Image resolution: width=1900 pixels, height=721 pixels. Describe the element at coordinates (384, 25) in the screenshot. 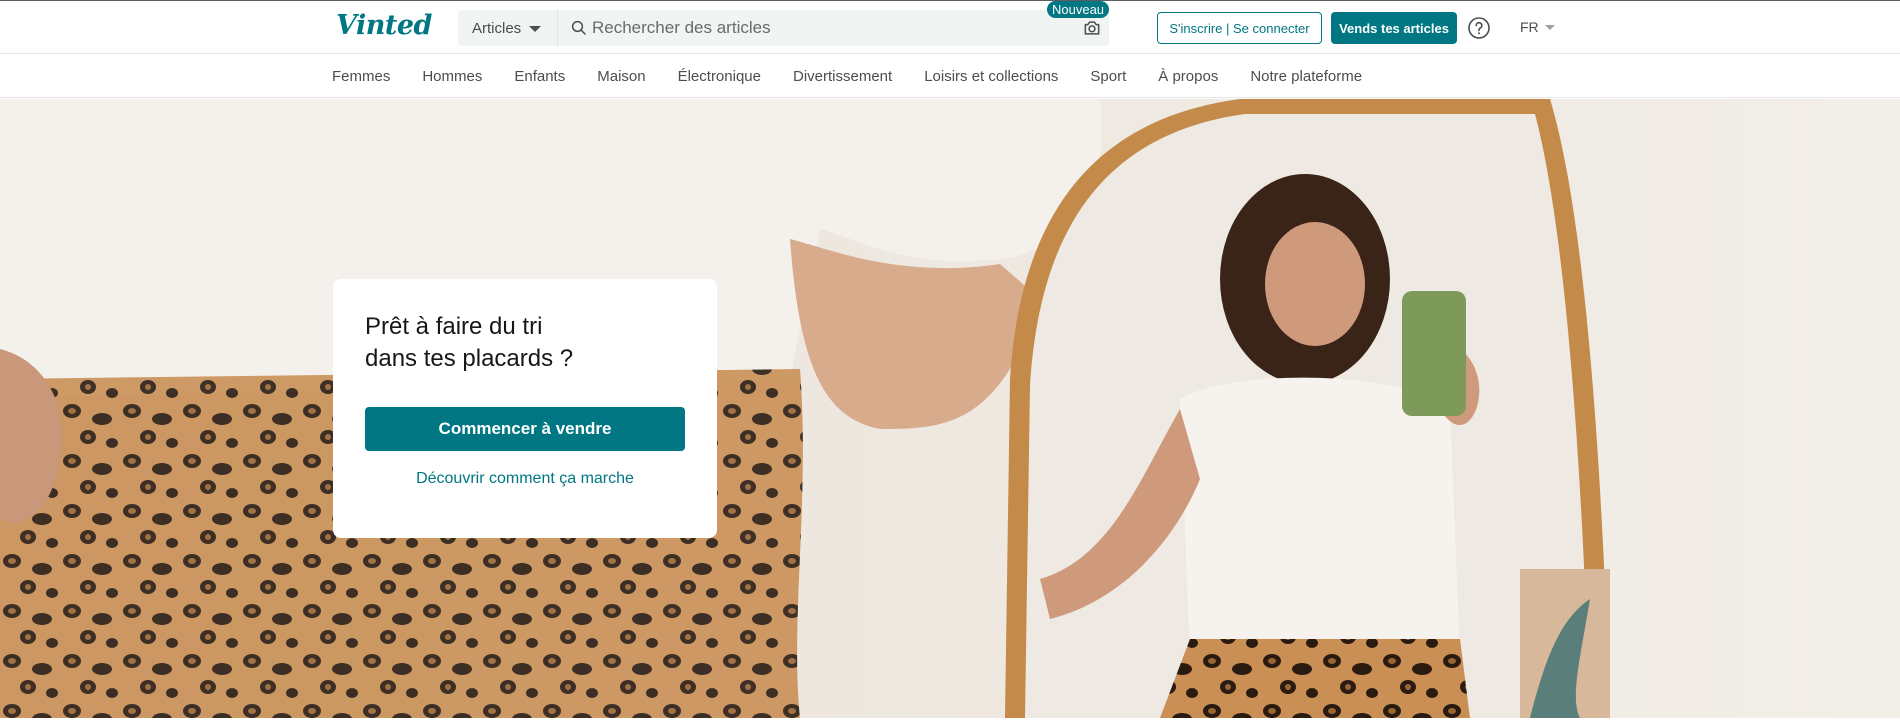

I see `vinted-logo: Vinted` at that location.